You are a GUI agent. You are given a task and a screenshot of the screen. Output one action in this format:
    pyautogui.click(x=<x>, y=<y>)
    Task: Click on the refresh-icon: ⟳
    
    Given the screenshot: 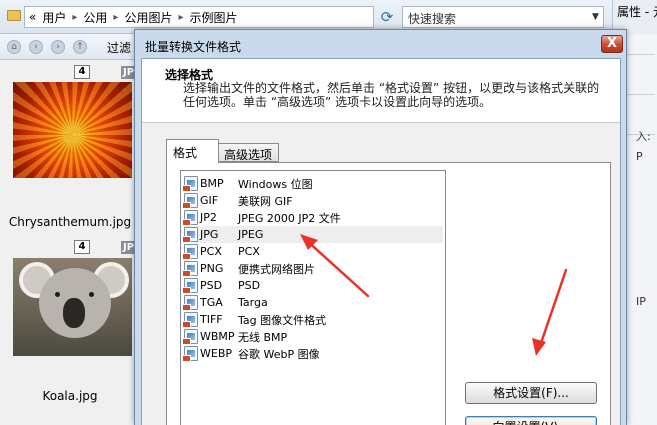 What is the action you would take?
    pyautogui.click(x=387, y=17)
    